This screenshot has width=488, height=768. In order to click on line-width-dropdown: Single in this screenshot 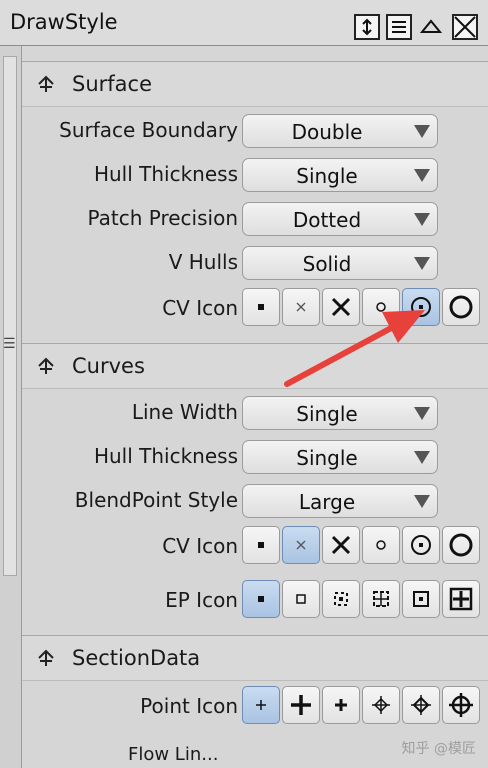, I will do `click(340, 413)`.